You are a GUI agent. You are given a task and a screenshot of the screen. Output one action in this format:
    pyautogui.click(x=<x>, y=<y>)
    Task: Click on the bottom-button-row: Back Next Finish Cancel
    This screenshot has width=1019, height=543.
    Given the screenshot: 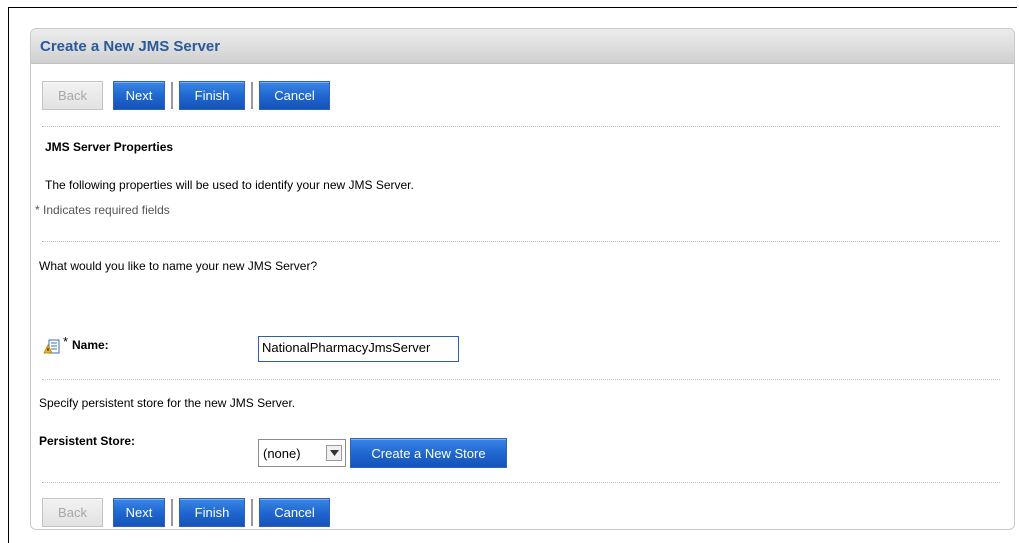 What is the action you would take?
    pyautogui.click(x=186, y=512)
    